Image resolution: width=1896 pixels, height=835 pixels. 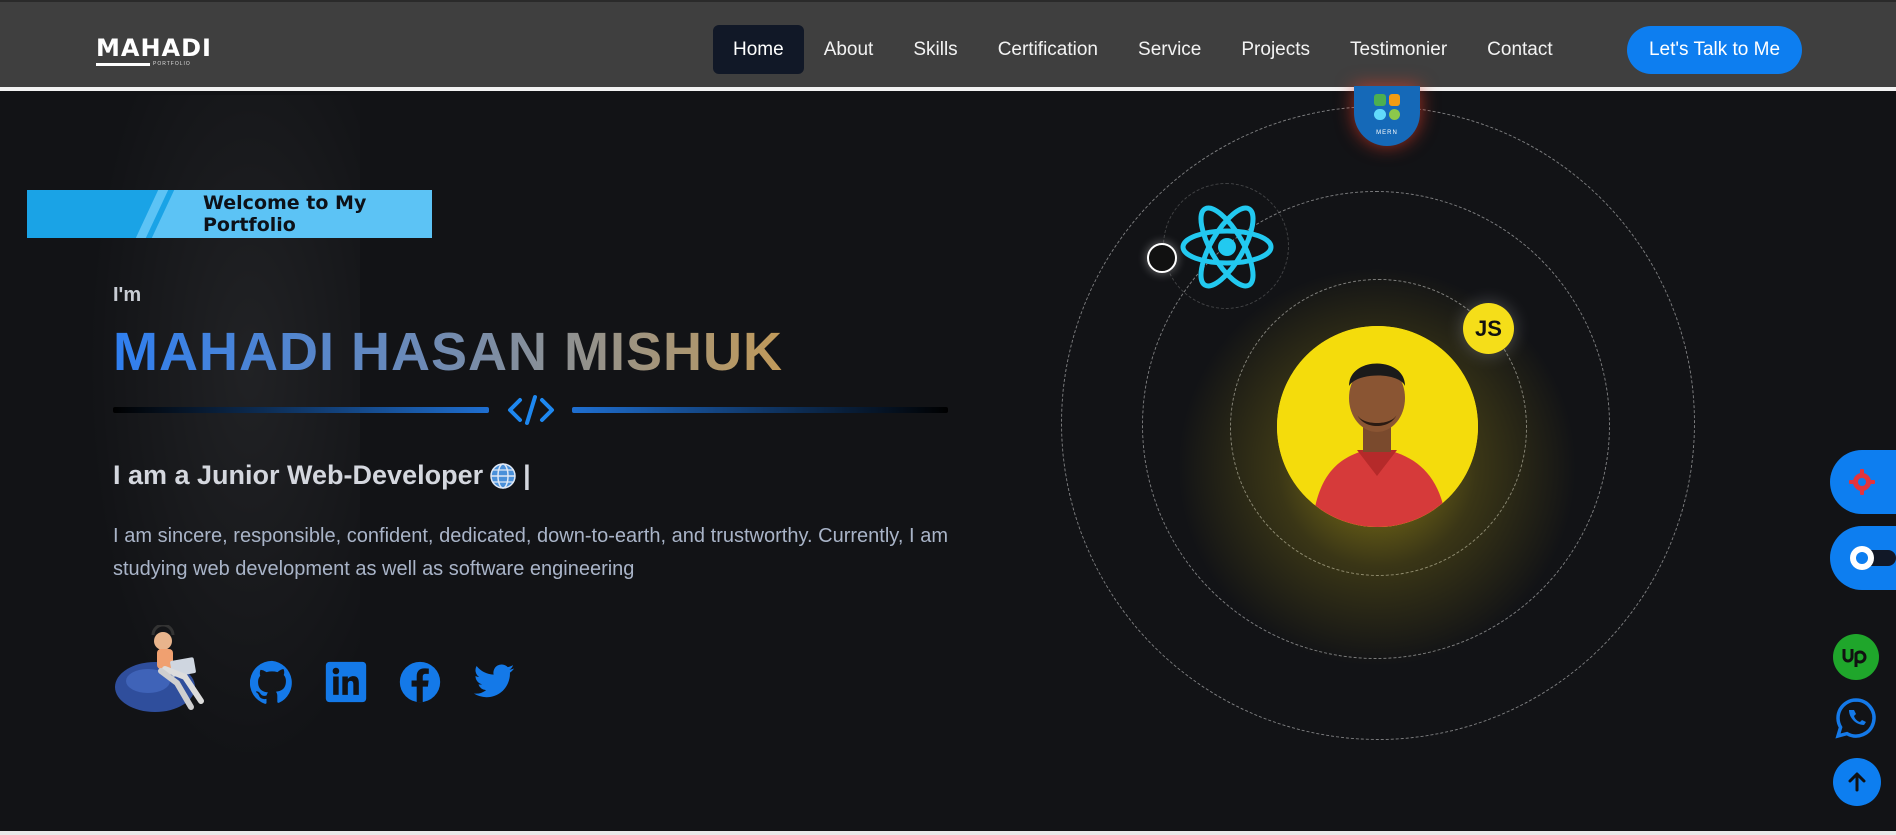 I want to click on profile-photo, so click(x=1377, y=426).